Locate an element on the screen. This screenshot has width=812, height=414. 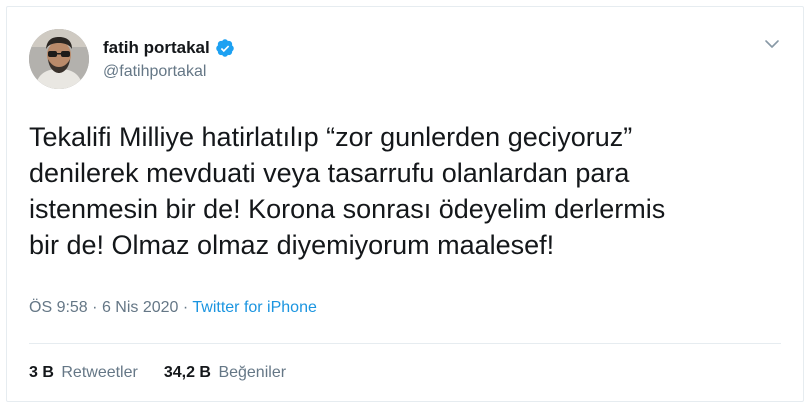
tweet-stats: 3 B Retweetler 34,2 B Beğeniler is located at coordinates (170, 373).